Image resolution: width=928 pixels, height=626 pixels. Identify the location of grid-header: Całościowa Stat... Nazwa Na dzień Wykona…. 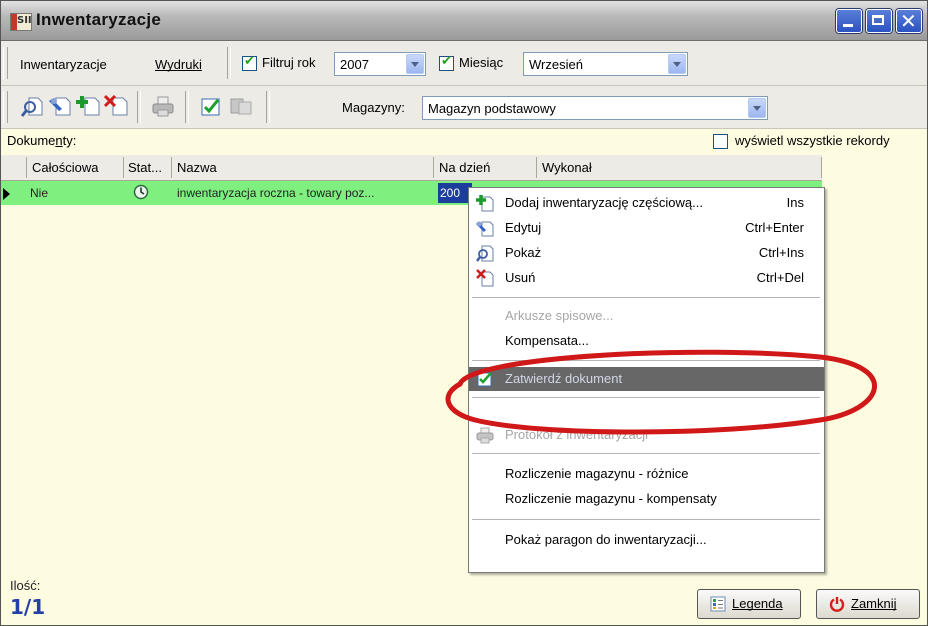
(411, 168).